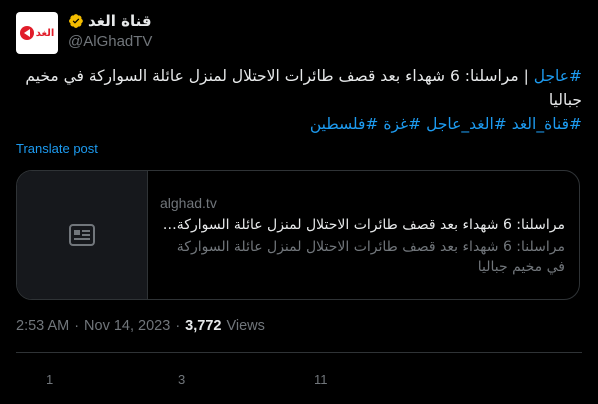  What do you see at coordinates (181, 379) in the screenshot?
I see `repost-count: 3` at bounding box center [181, 379].